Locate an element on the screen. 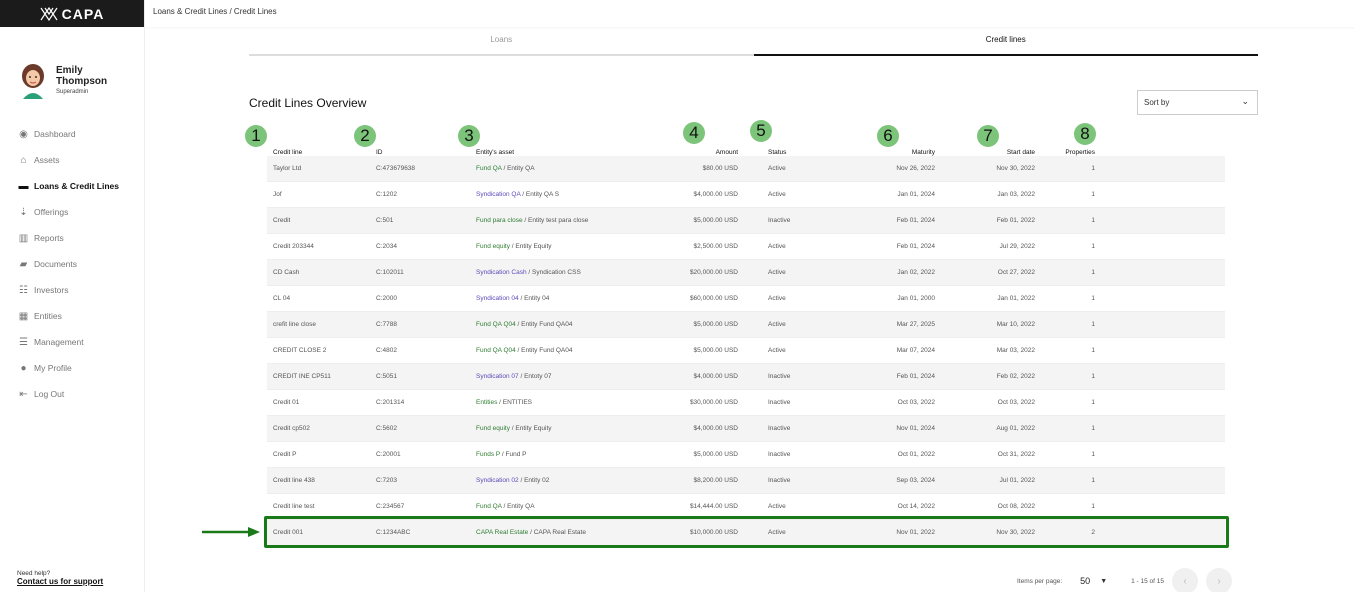 Image resolution: width=1355 pixels, height=592 pixels. caret-down-icon: ▼ is located at coordinates (1103, 581).